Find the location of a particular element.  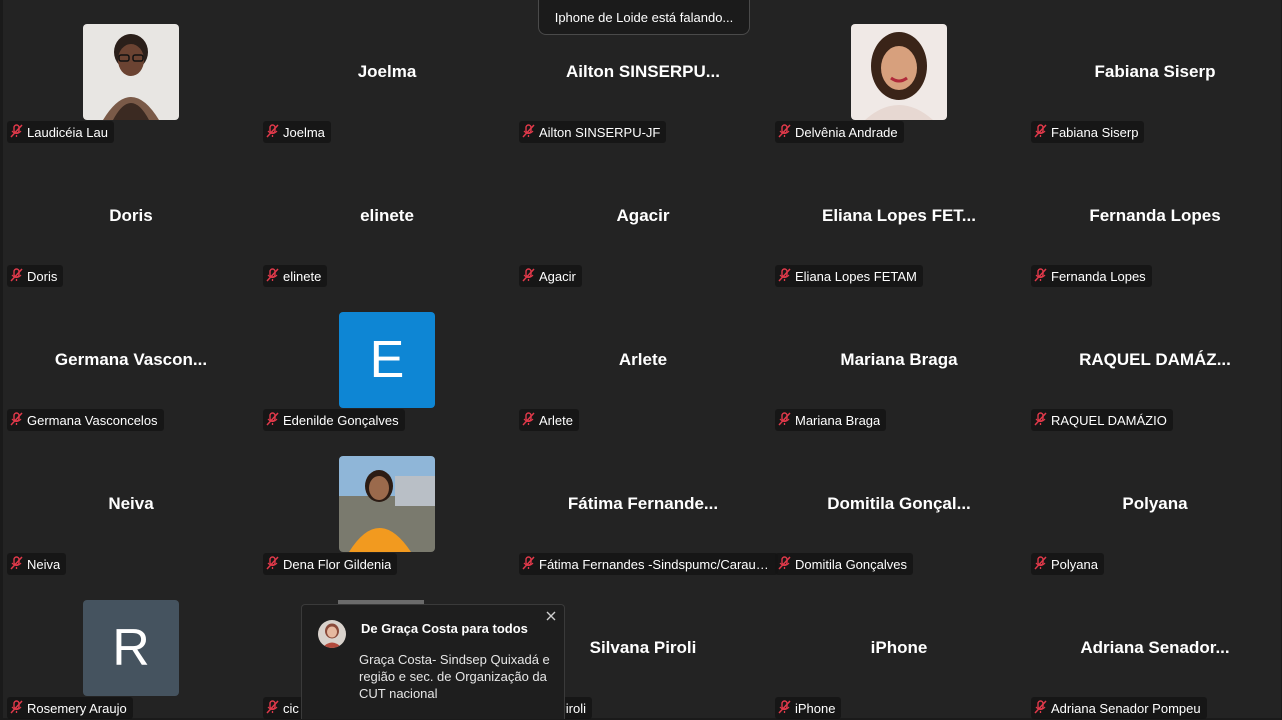

participant-tile: Neiva Neiva is located at coordinates (131, 504).